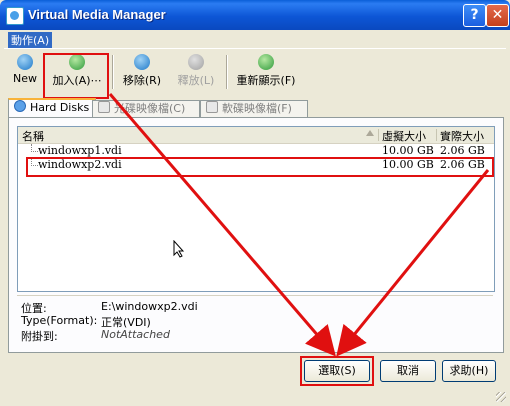 This screenshot has width=510, height=406. Describe the element at coordinates (337, 371) in the screenshot. I see `select-button-highlight` at that location.